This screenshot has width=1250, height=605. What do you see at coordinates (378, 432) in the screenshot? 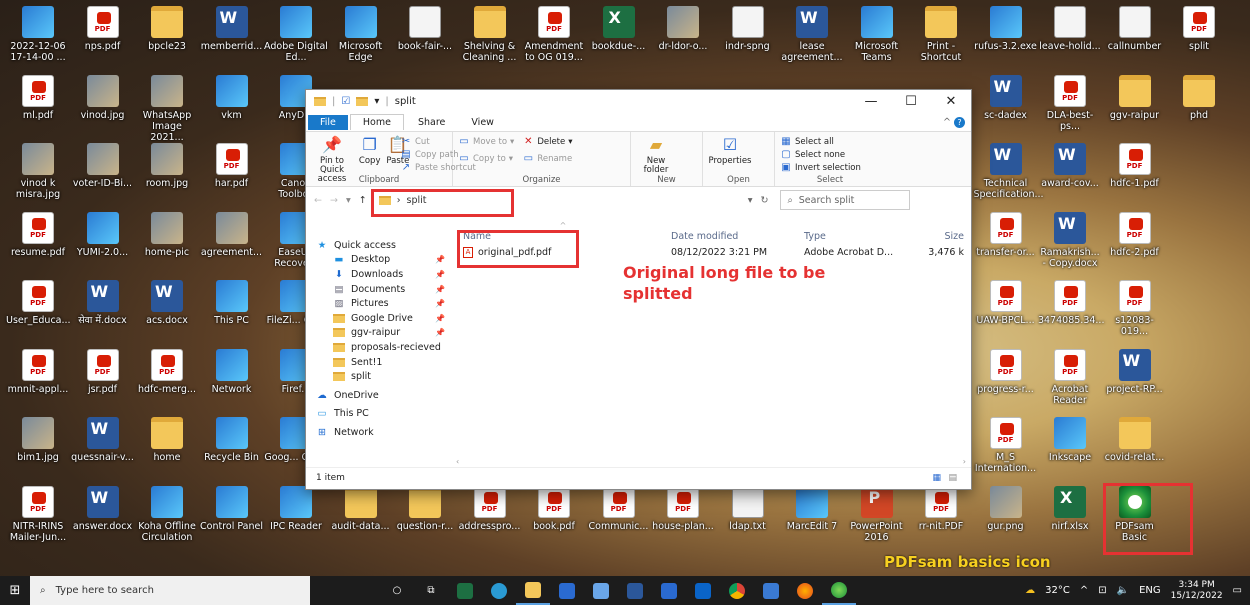
I see `nav-item: ⊞ Network` at bounding box center [378, 432].